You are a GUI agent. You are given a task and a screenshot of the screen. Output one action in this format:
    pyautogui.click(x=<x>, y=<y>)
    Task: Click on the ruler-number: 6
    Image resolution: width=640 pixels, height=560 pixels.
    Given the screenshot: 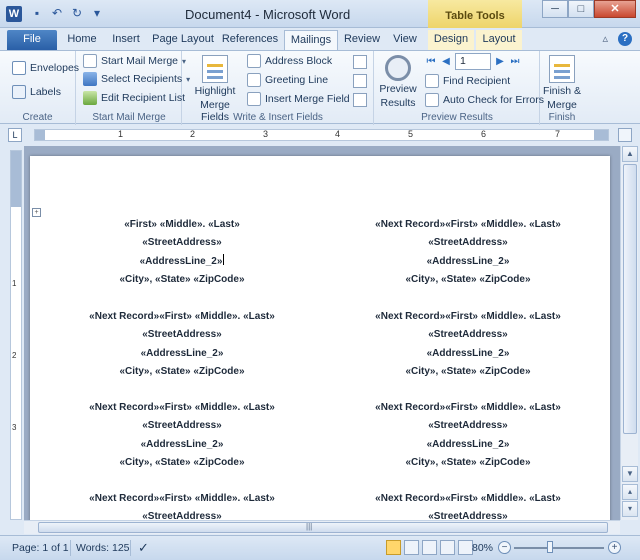 What is the action you would take?
    pyautogui.click(x=484, y=134)
    